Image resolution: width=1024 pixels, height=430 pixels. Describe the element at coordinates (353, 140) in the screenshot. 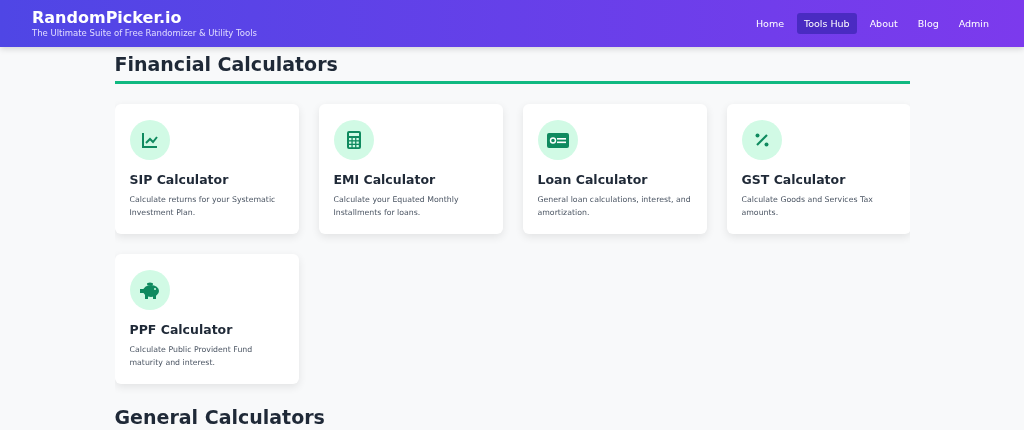

I see `calculator-icon` at that location.